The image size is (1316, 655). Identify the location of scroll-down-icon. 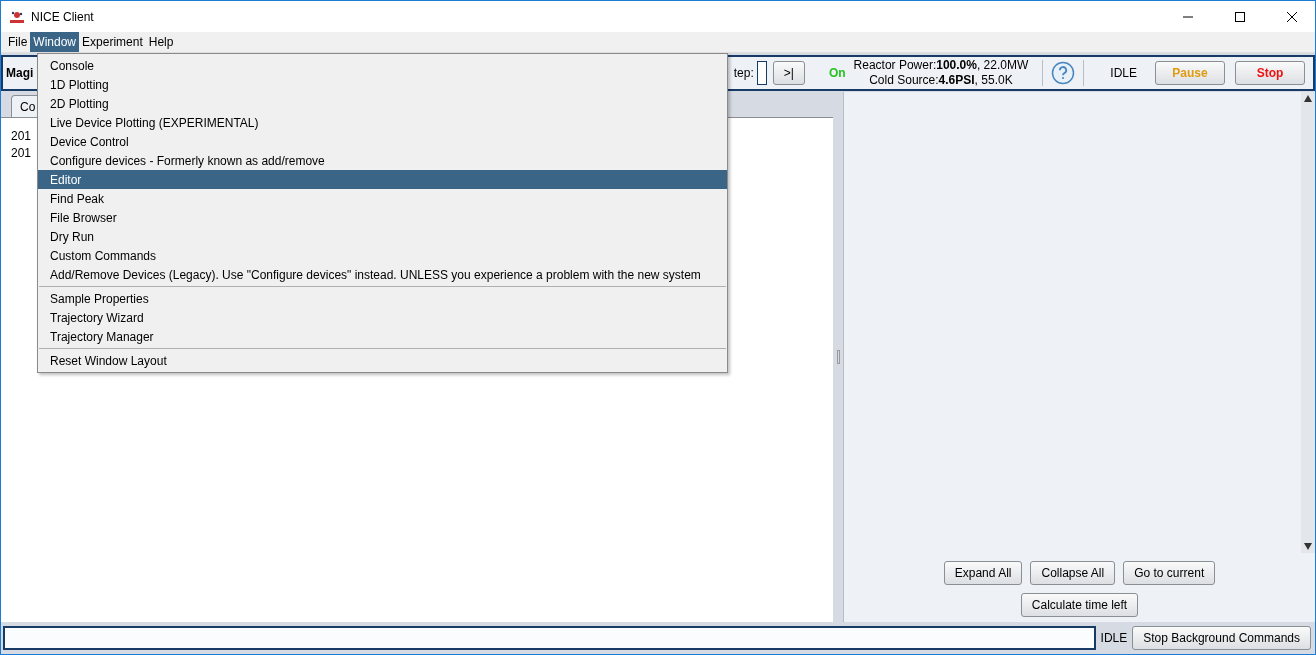
(1308, 546).